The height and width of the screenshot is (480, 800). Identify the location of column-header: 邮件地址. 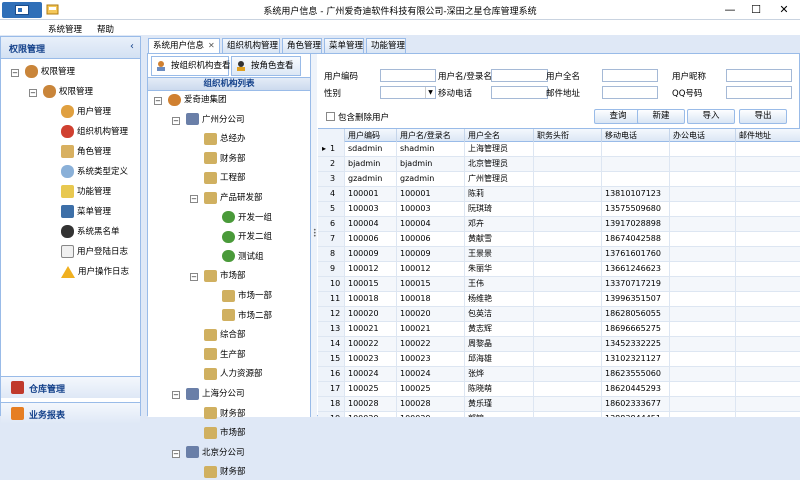
(768, 135).